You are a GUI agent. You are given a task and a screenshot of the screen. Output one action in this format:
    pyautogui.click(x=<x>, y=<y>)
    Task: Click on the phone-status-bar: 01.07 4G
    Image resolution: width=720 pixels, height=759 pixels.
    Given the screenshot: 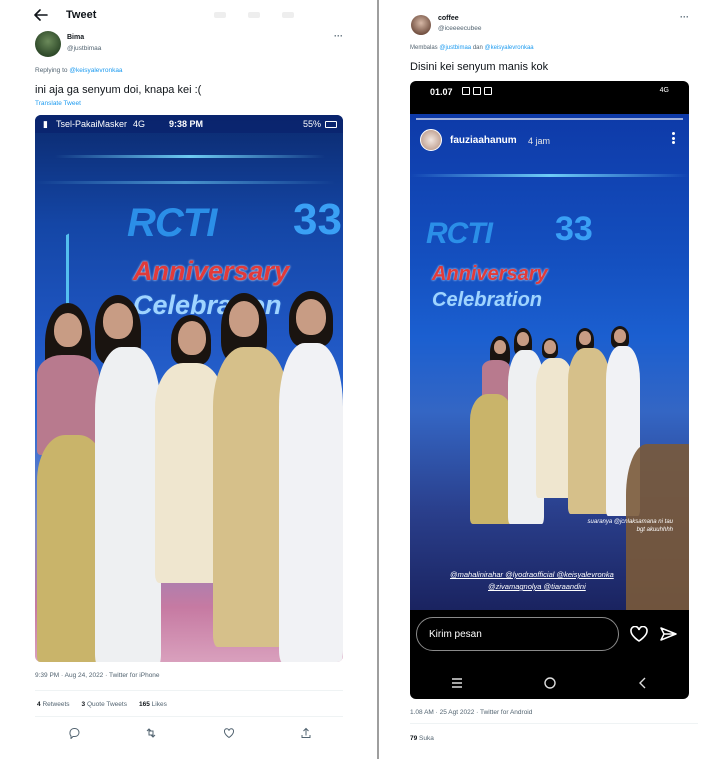 What is the action you would take?
    pyautogui.click(x=549, y=92)
    